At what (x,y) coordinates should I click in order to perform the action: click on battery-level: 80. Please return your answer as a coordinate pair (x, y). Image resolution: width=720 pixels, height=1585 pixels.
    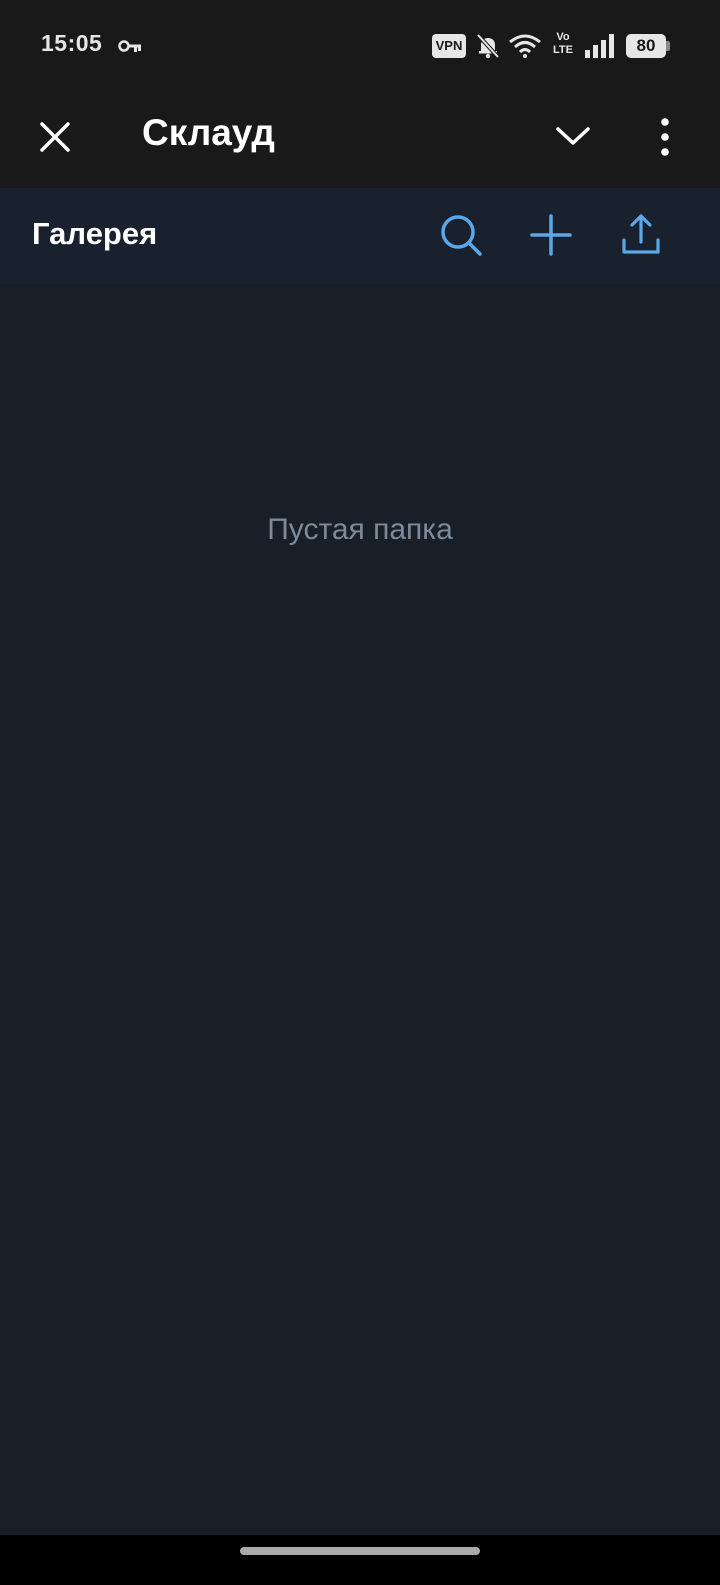
    Looking at the image, I should click on (646, 46).